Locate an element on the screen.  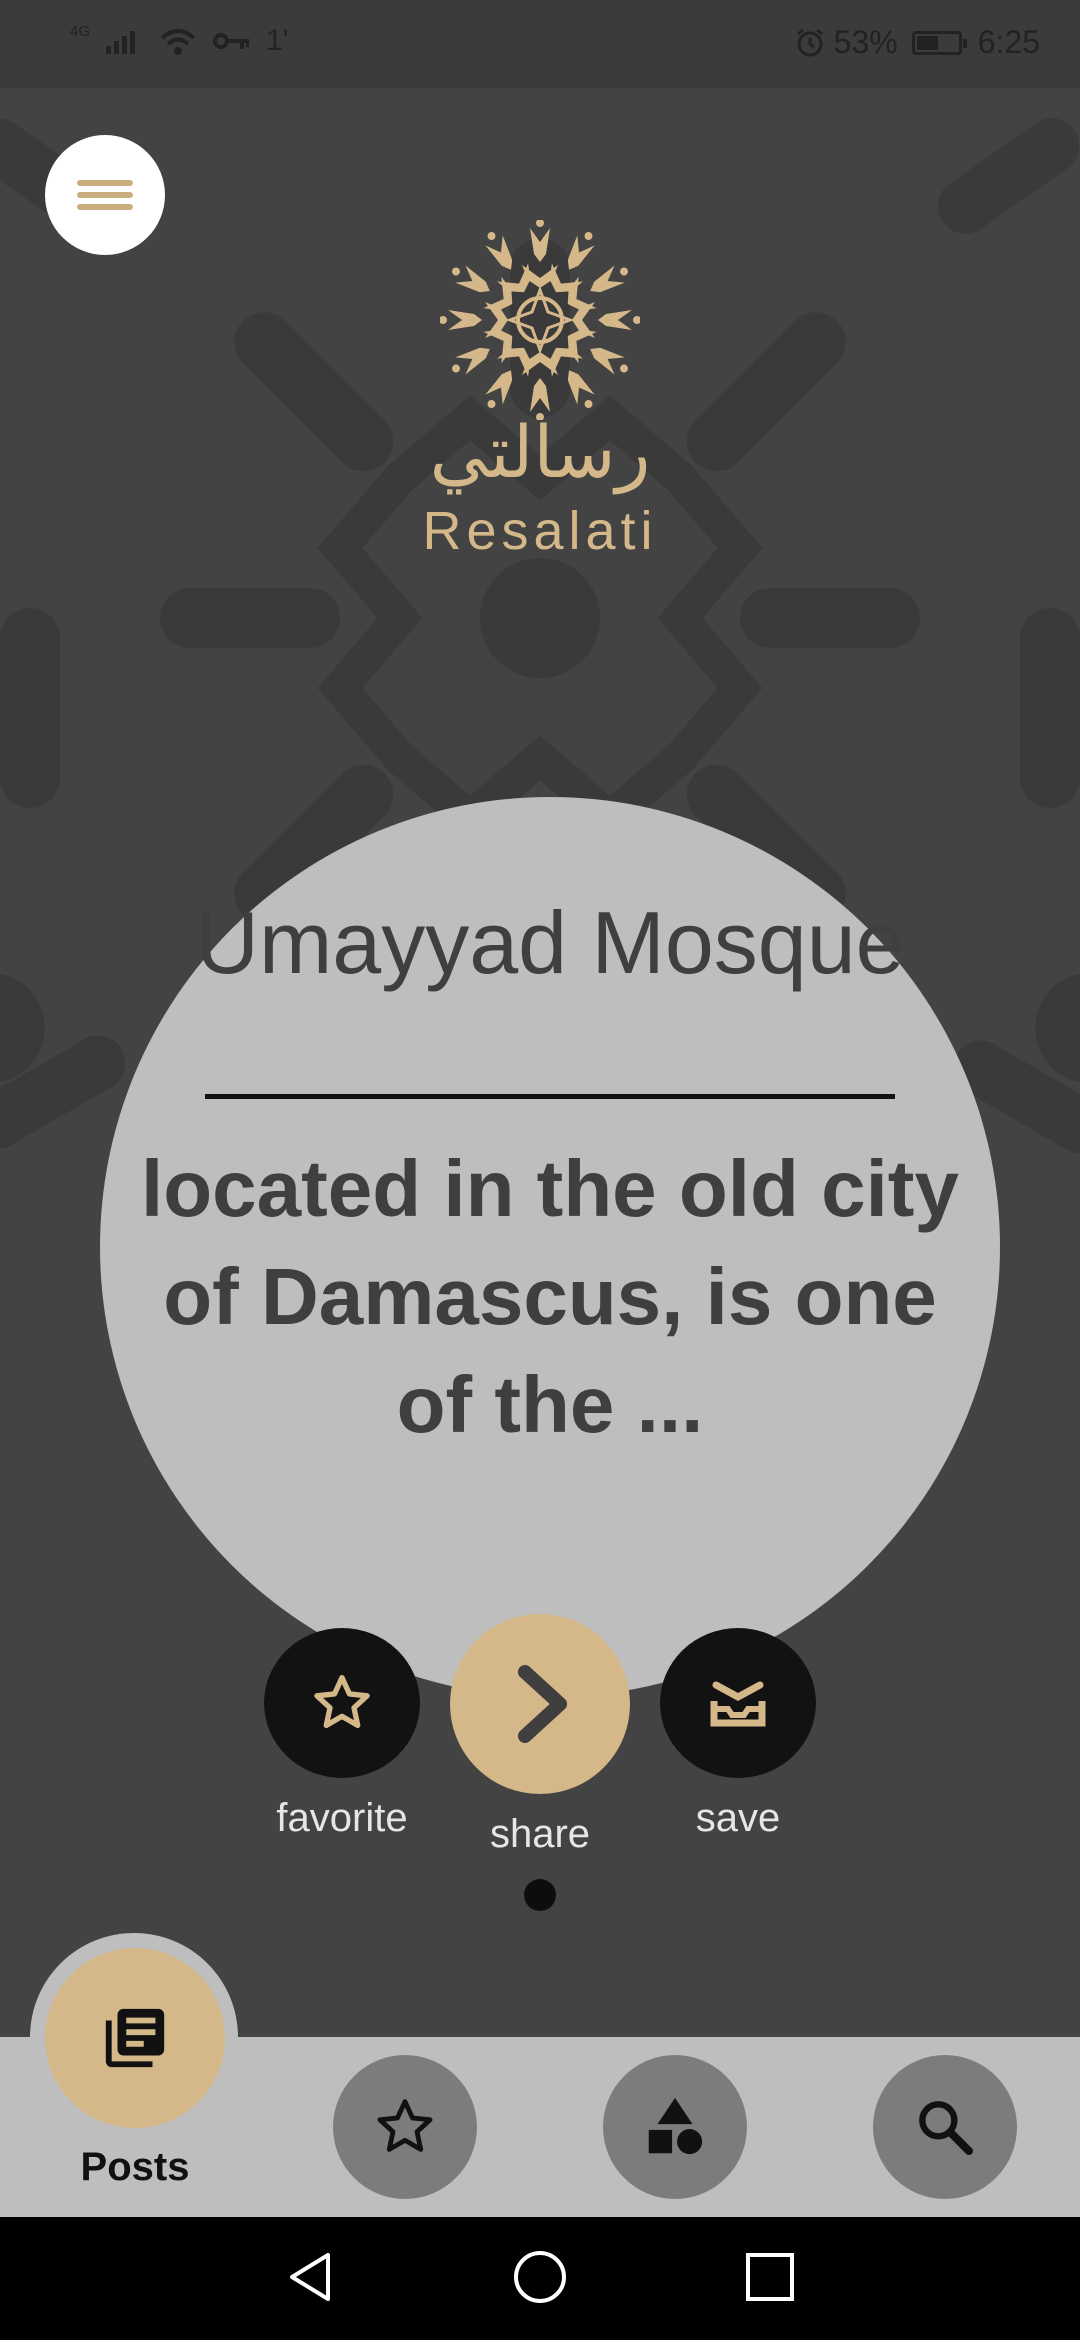
save-button is located at coordinates (738, 1703).